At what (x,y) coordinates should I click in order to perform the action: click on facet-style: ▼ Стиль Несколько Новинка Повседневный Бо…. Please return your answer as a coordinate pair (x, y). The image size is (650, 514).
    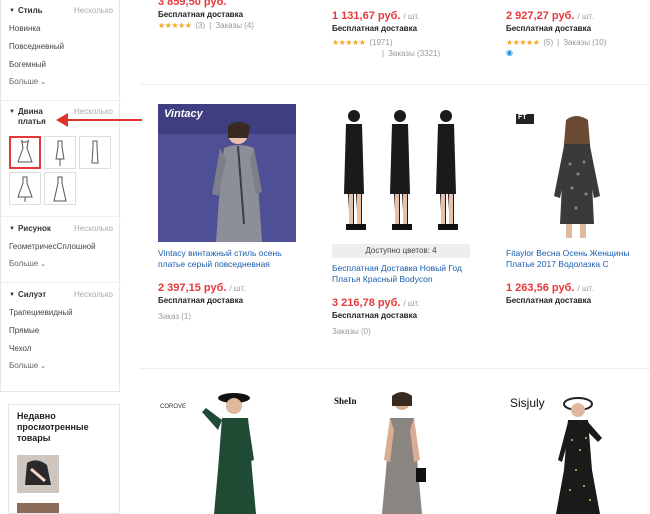
    Looking at the image, I should click on (61, 48).